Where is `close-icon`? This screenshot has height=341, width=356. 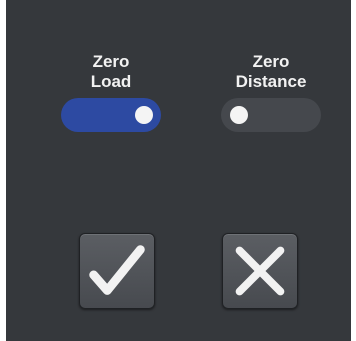
close-icon is located at coordinates (260, 271).